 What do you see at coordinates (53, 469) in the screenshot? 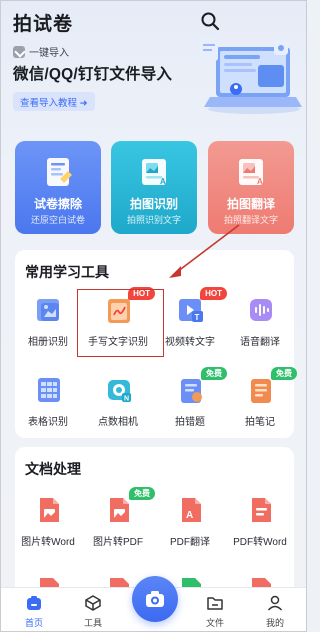
I see `section-title: 文档处理` at bounding box center [53, 469].